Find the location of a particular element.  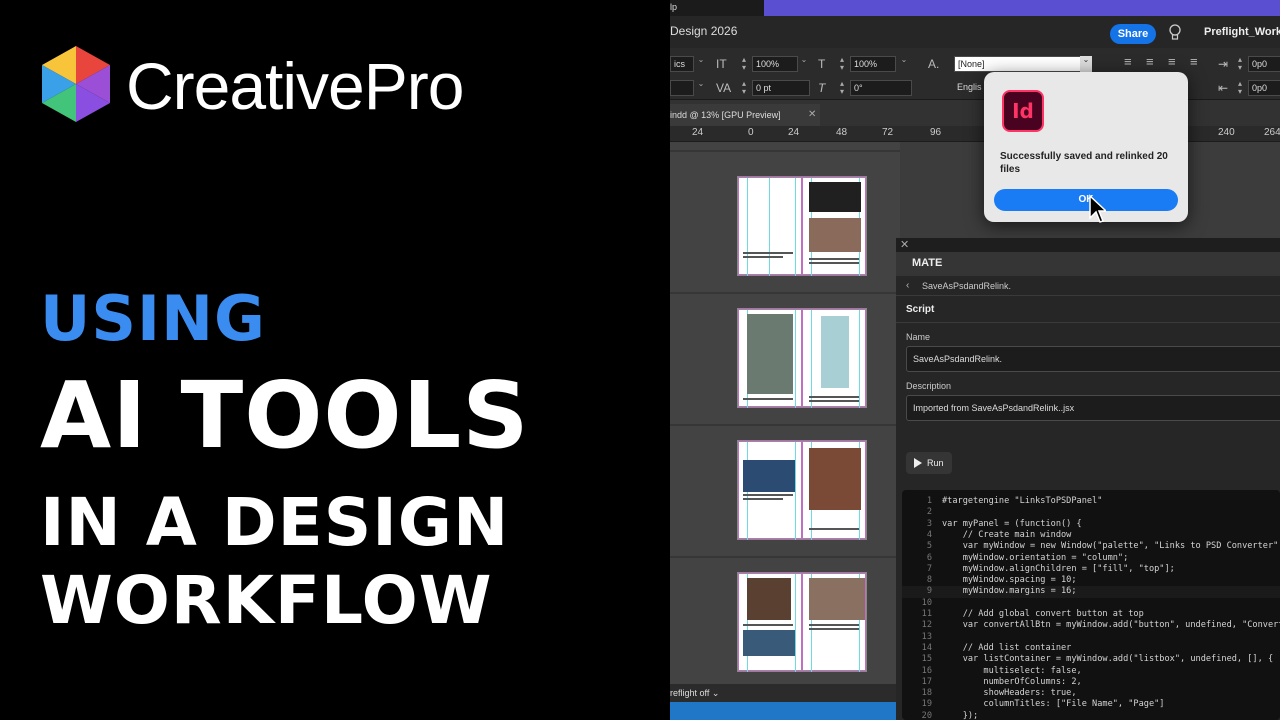

brand-name: CreativePro is located at coordinates (295, 86).